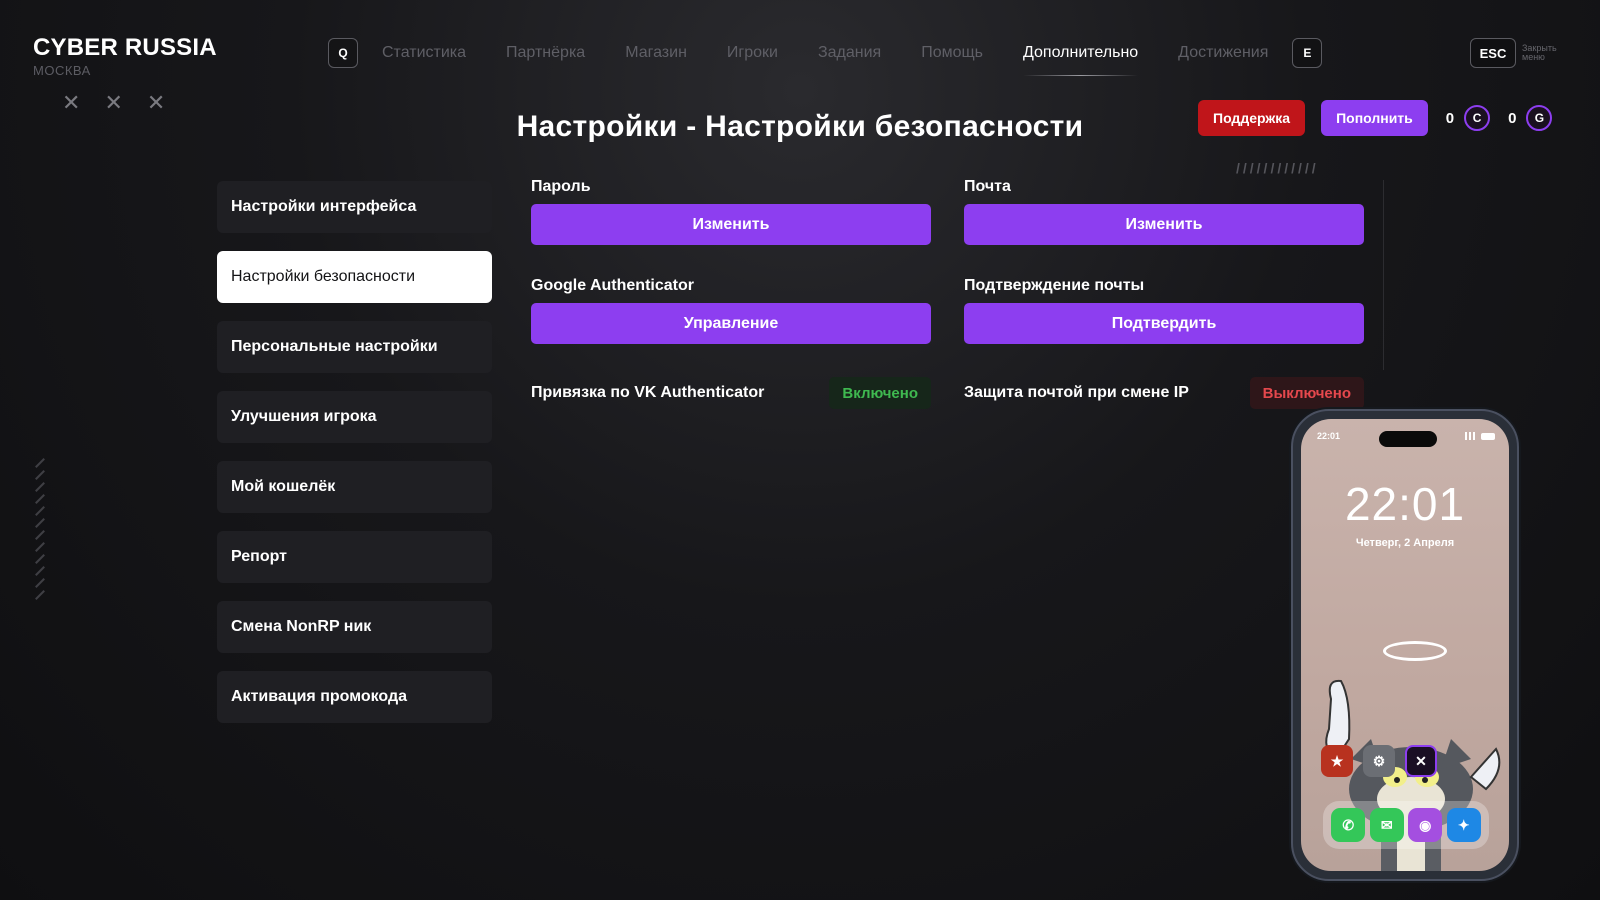 This screenshot has width=1600, height=900. I want to click on vk-auth-row: Привязка по VK Authenticator Включено, so click(731, 393).